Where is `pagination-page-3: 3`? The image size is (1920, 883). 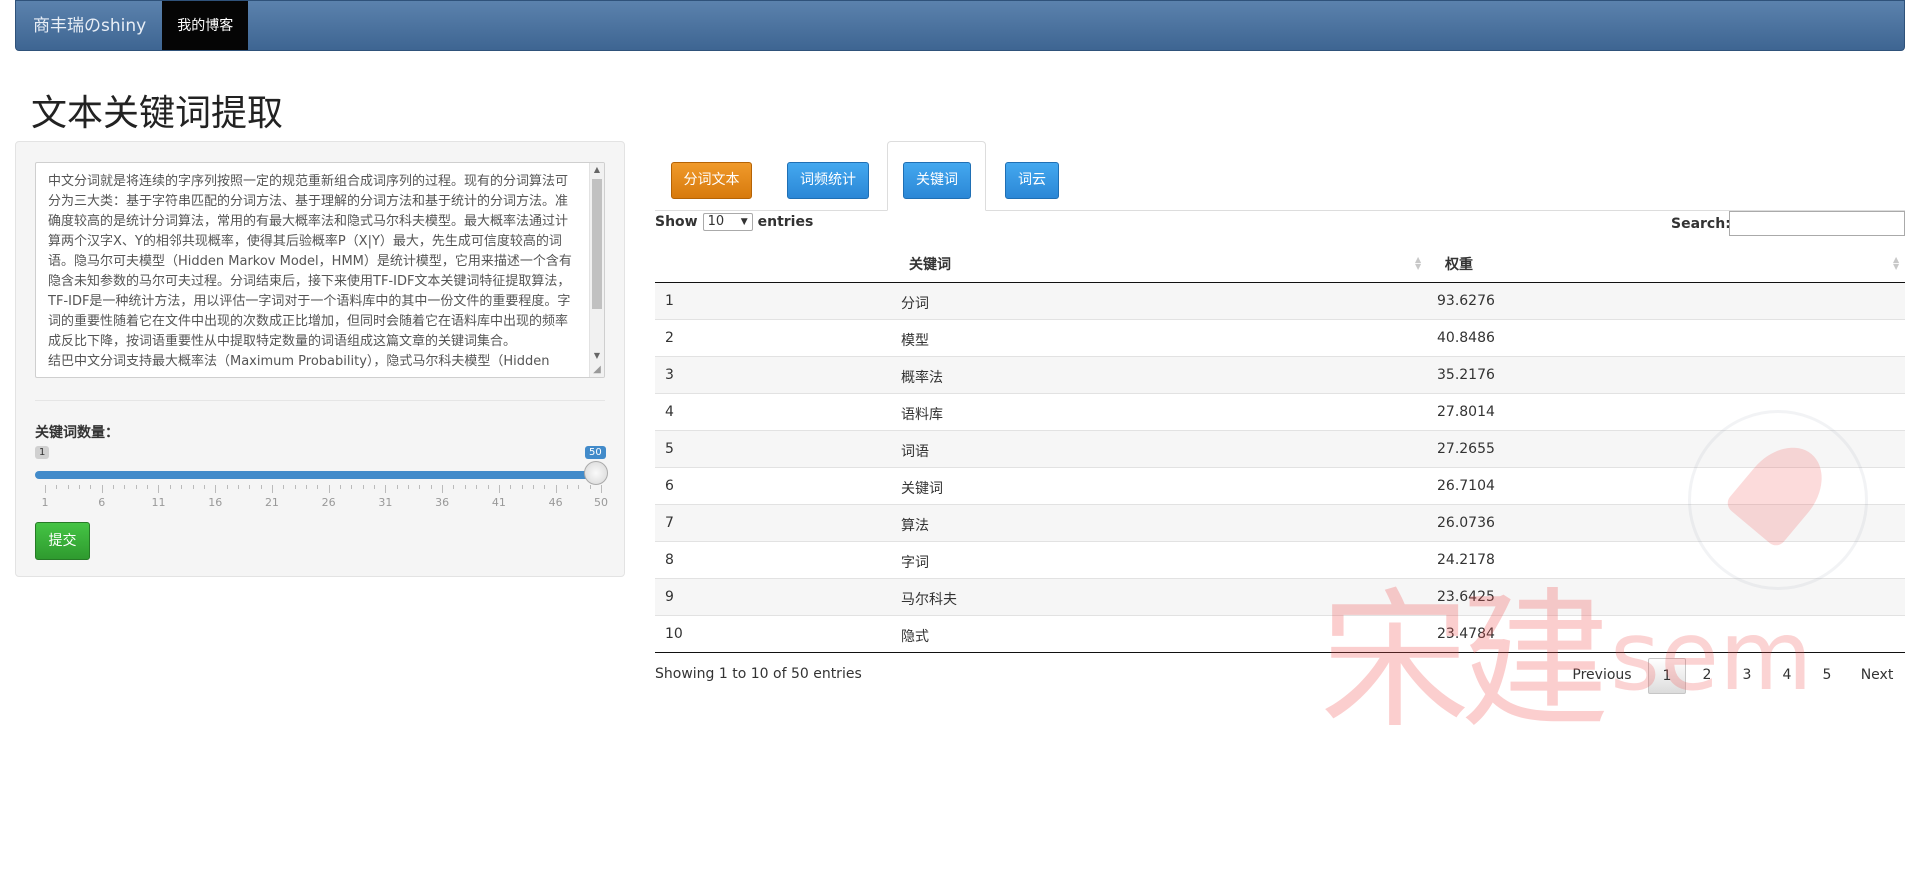 pagination-page-3: 3 is located at coordinates (1747, 676).